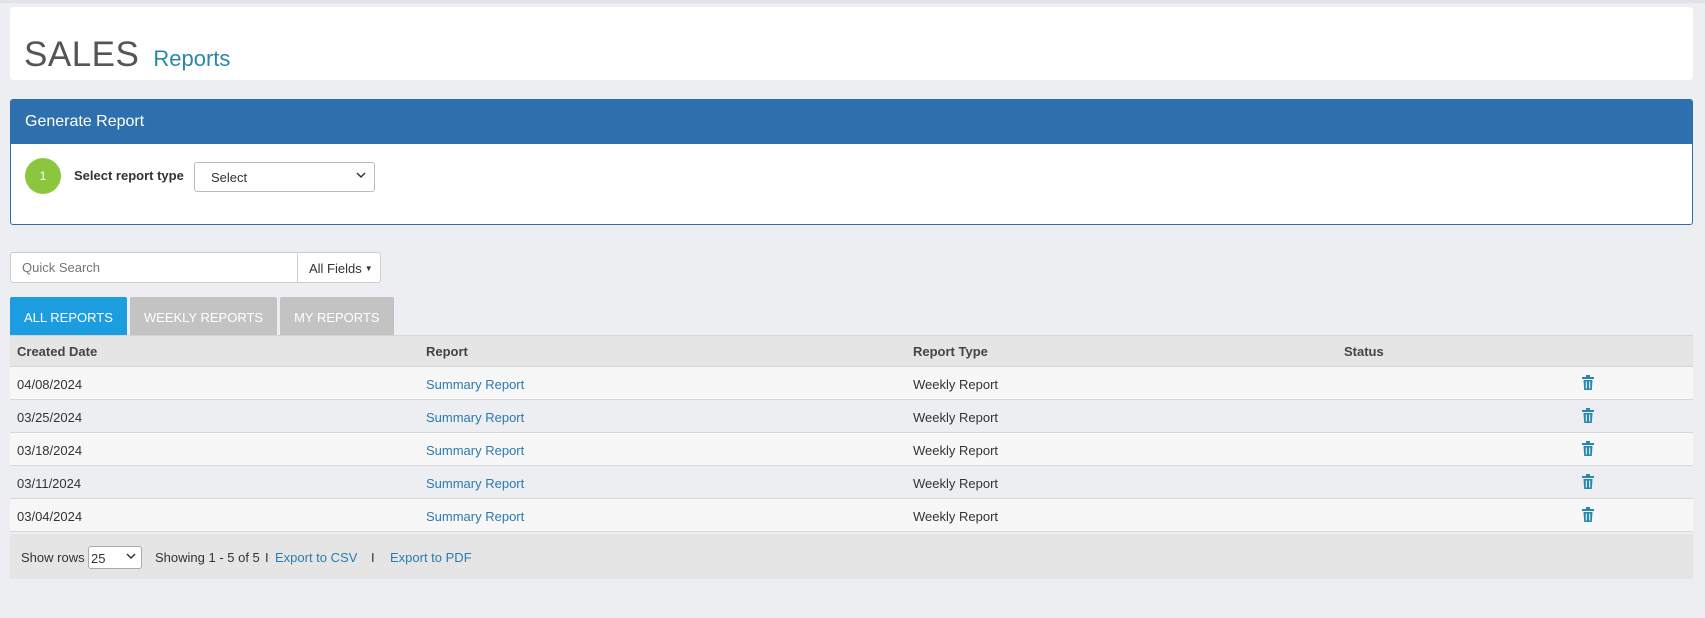  Describe the element at coordinates (335, 268) in the screenshot. I see `all-fields-label: All Fields` at that location.